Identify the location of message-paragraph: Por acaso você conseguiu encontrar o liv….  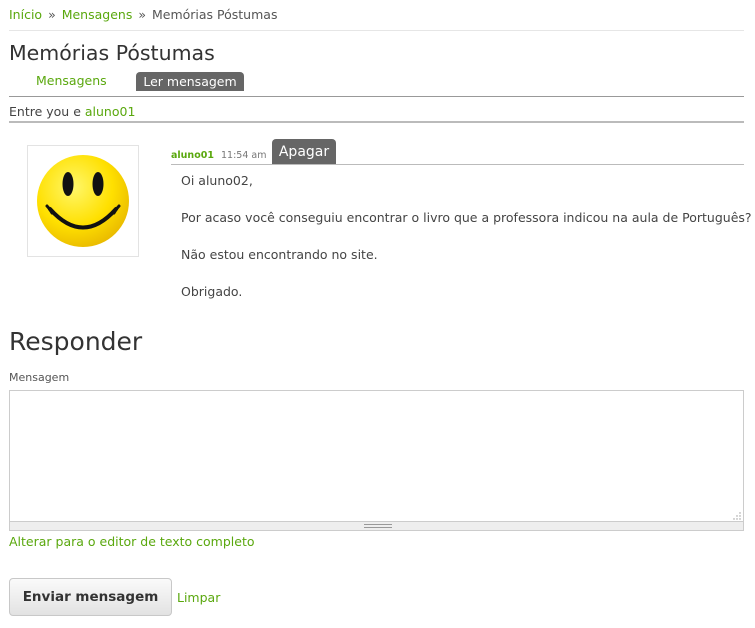
(466, 217).